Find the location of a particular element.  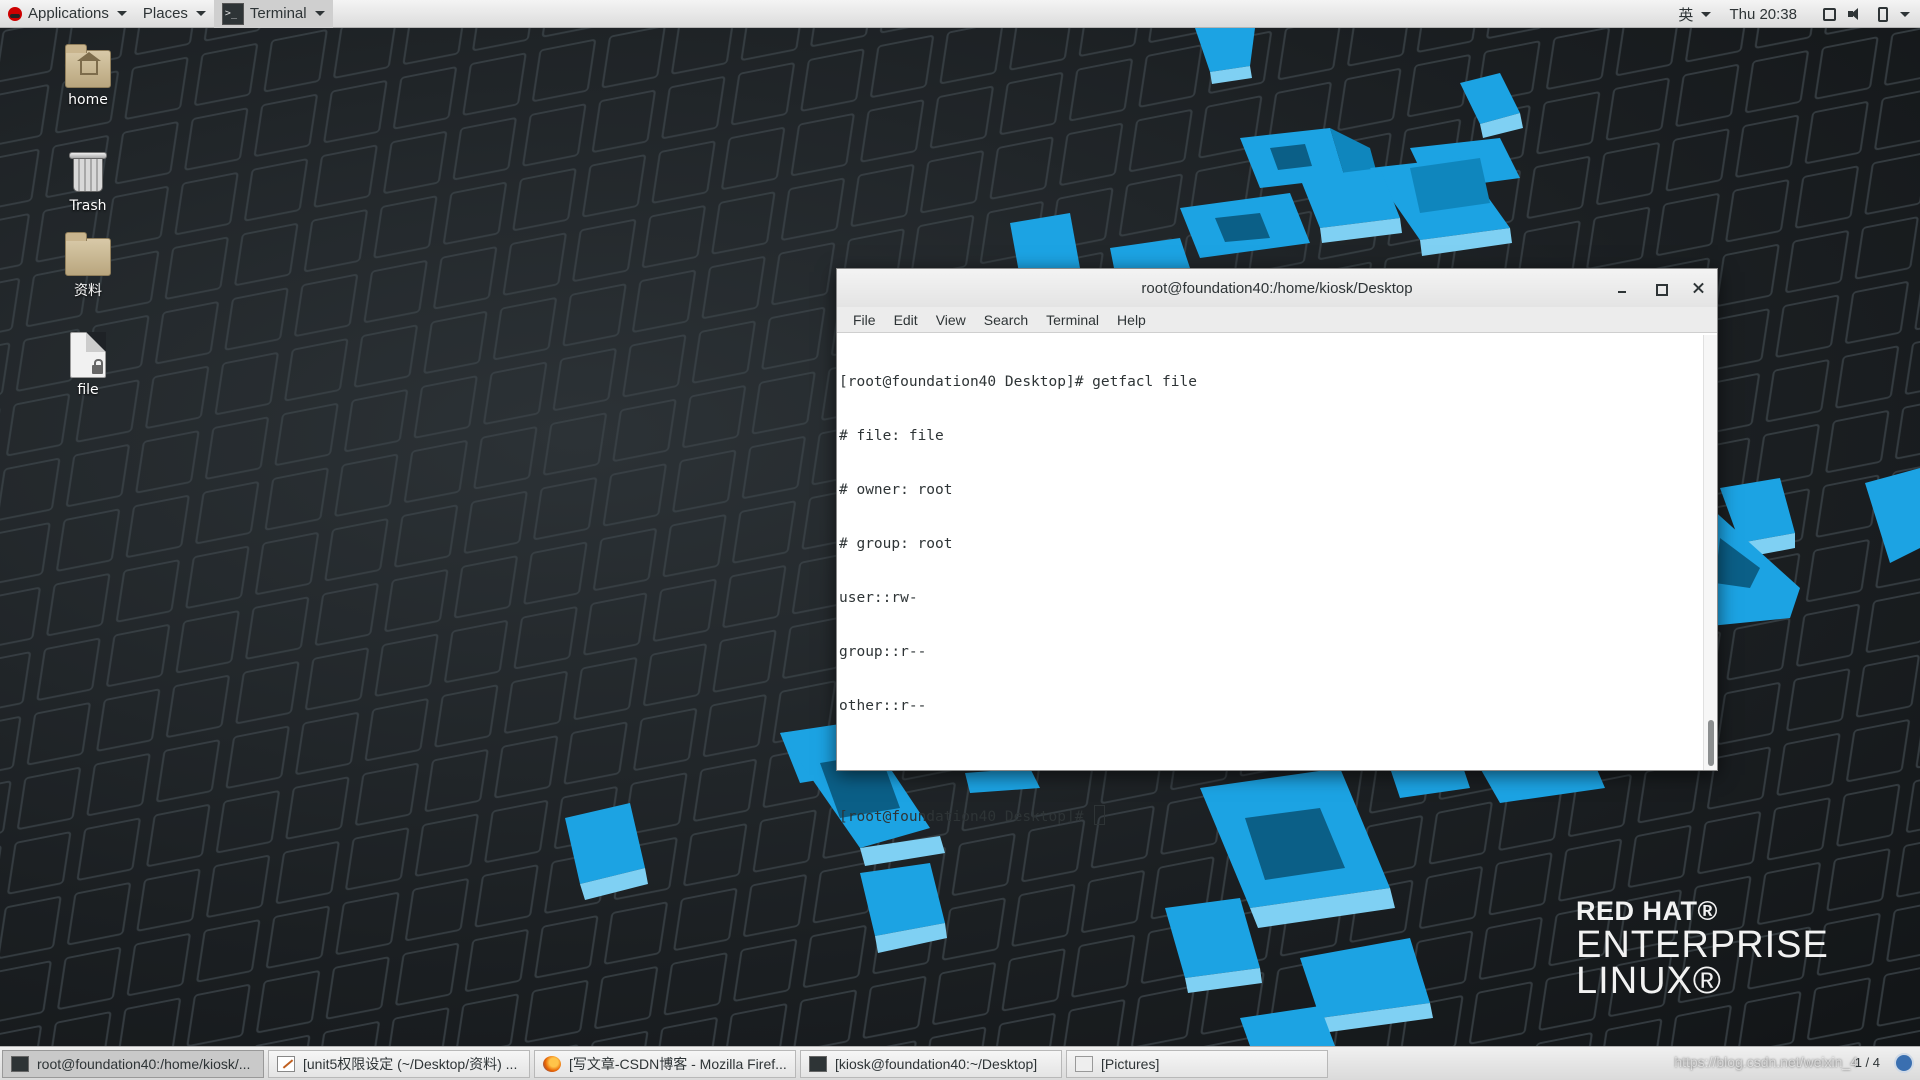

desktop-icon-label: file is located at coordinates (88, 390).